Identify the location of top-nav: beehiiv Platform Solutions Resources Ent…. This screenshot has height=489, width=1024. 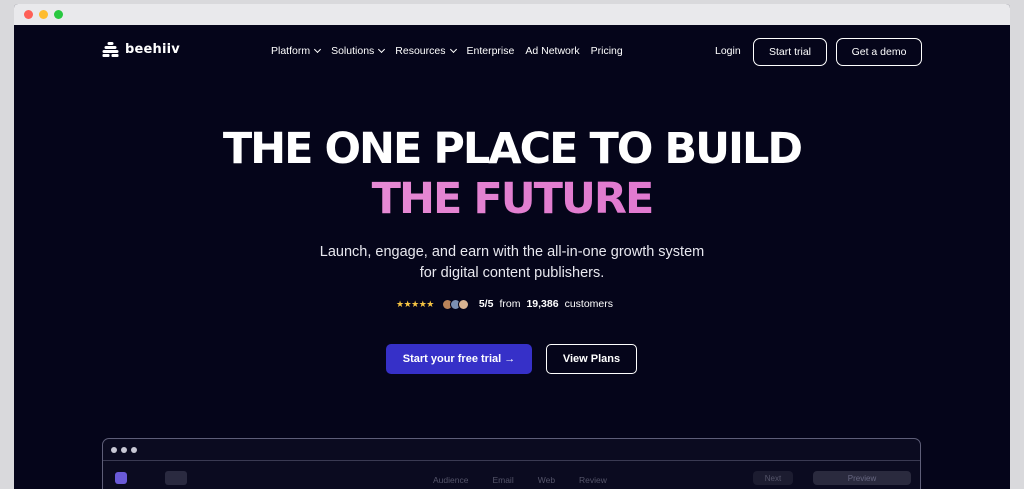
(512, 53).